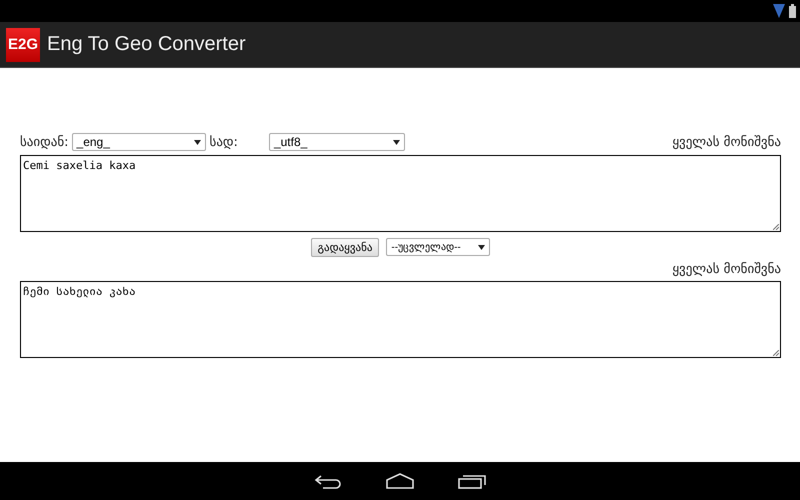  I want to click on recent-apps-icon, so click(472, 481).